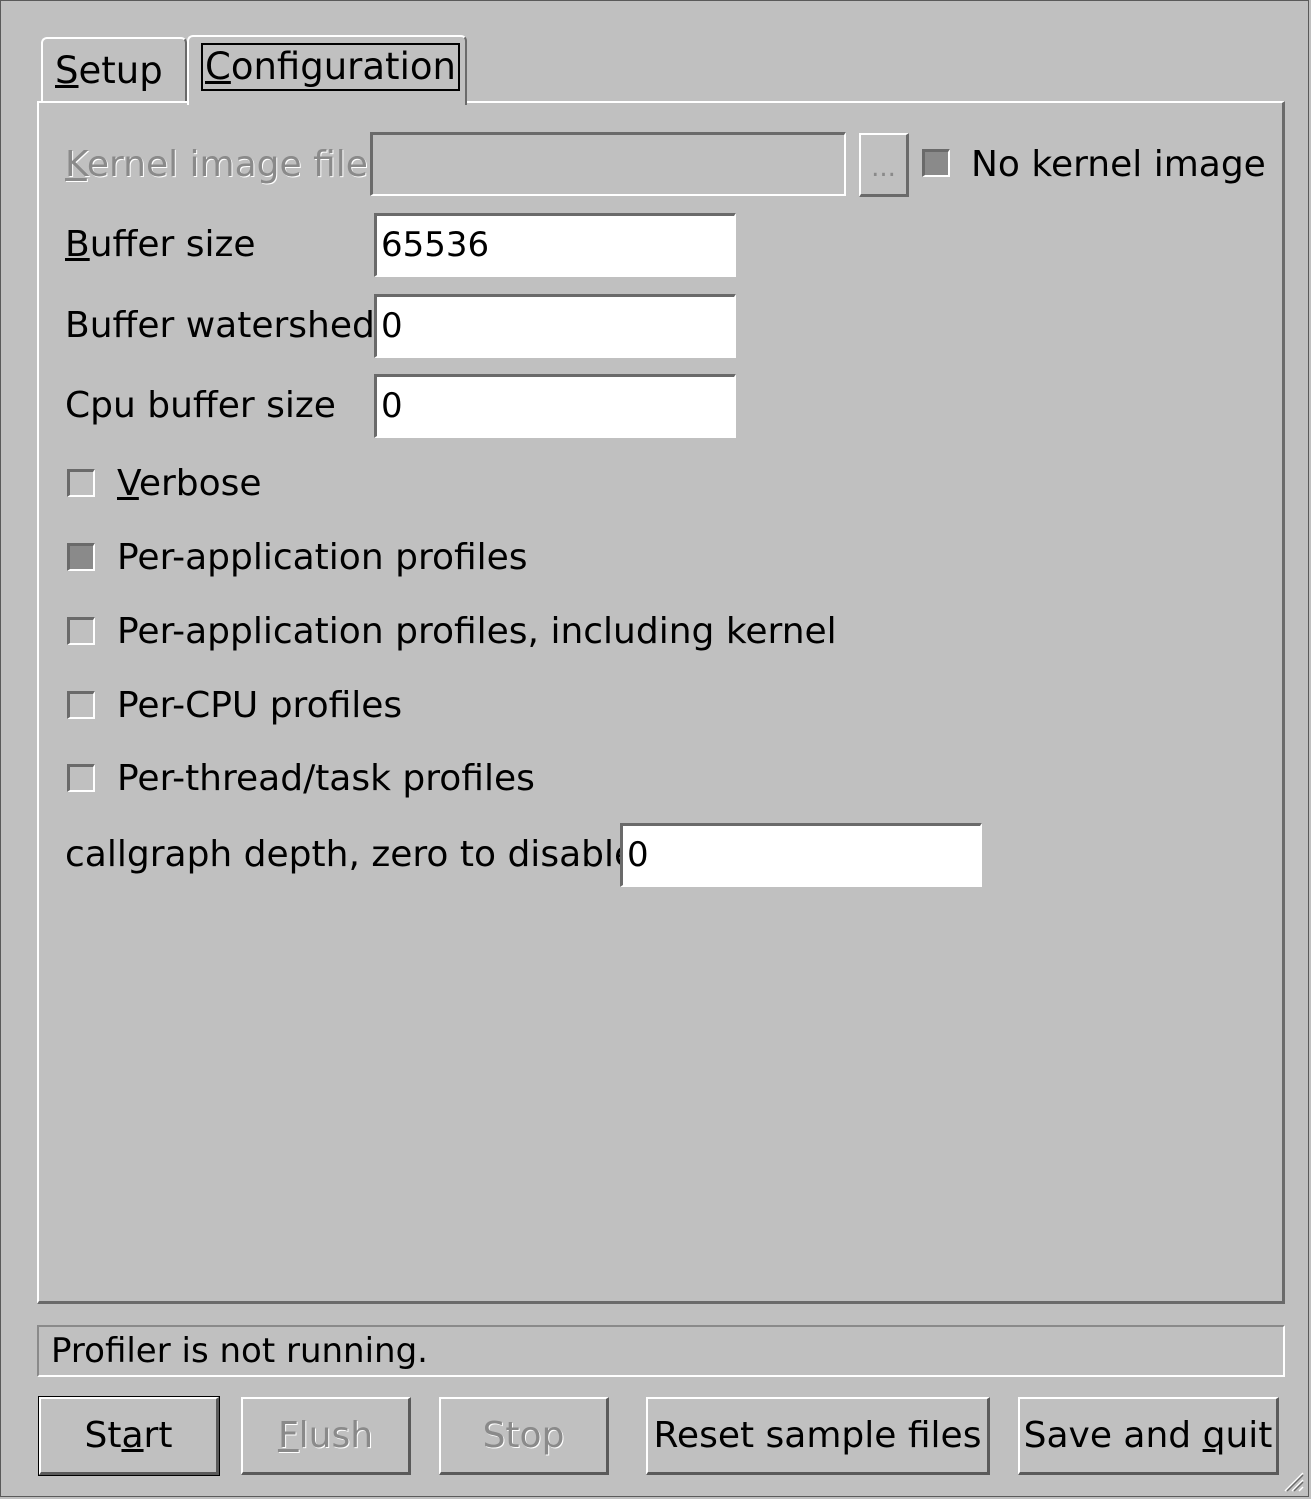 This screenshot has height=1499, width=1311. What do you see at coordinates (326, 778) in the screenshot?
I see `per-thread-profiles-label: Per-thread/task profiles` at bounding box center [326, 778].